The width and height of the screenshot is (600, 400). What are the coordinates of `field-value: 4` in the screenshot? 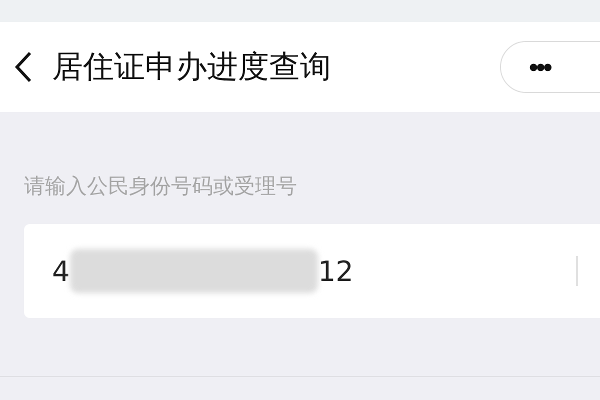 It's located at (61, 271).